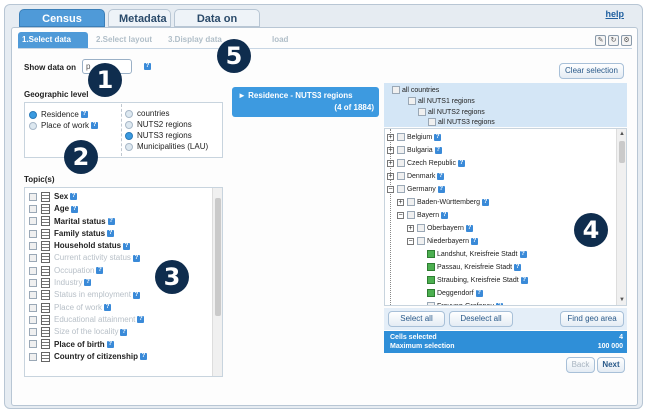 This screenshot has width=647, height=413. What do you see at coordinates (621, 217) in the screenshot?
I see `geo-tree-scrollbar: ▲ ▼` at bounding box center [621, 217].